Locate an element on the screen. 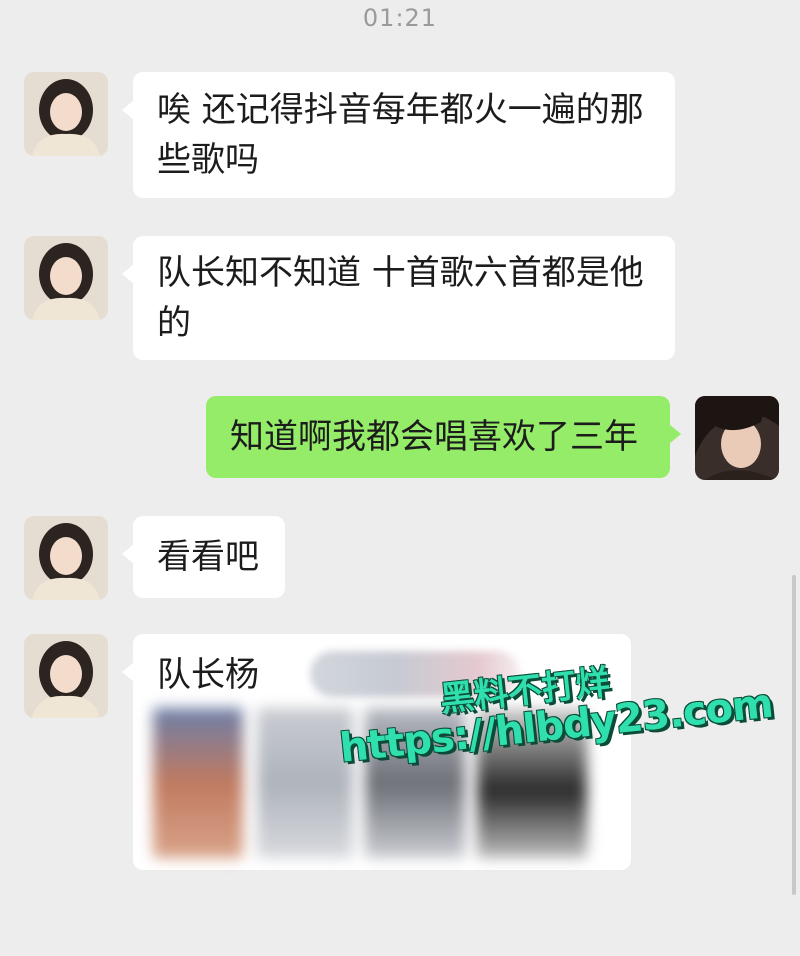  message-text: 队长知不知道 十首歌六首都是他的 is located at coordinates (400, 298).